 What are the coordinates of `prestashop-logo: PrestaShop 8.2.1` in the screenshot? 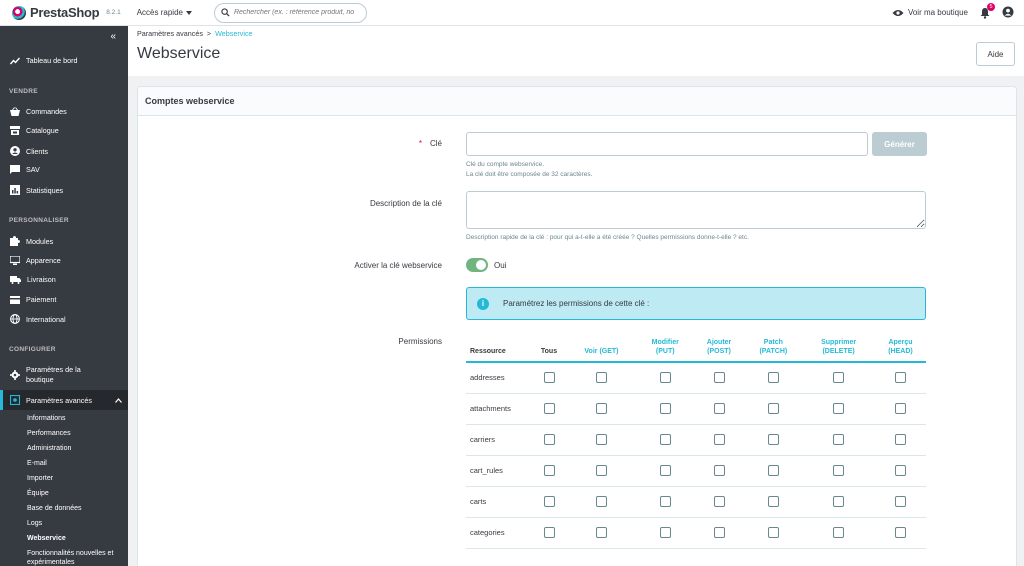 It's located at (66, 12).